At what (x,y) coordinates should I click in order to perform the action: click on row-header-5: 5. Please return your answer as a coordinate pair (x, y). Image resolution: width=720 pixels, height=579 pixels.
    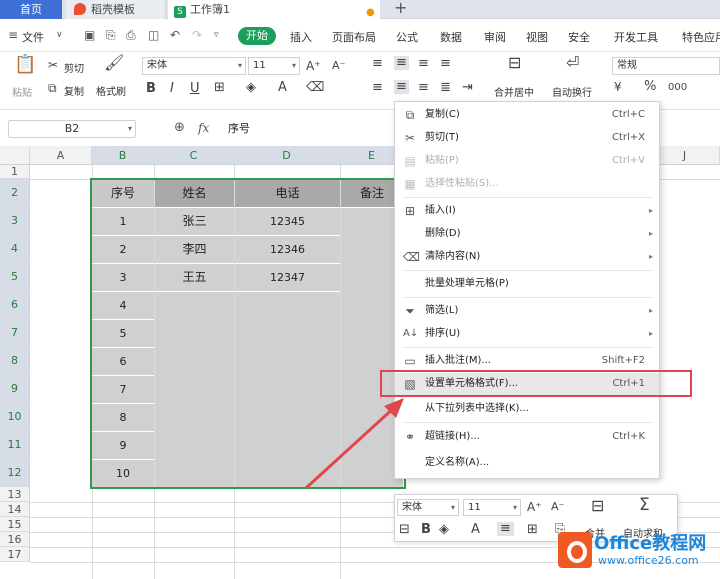
    Looking at the image, I should click on (15, 277).